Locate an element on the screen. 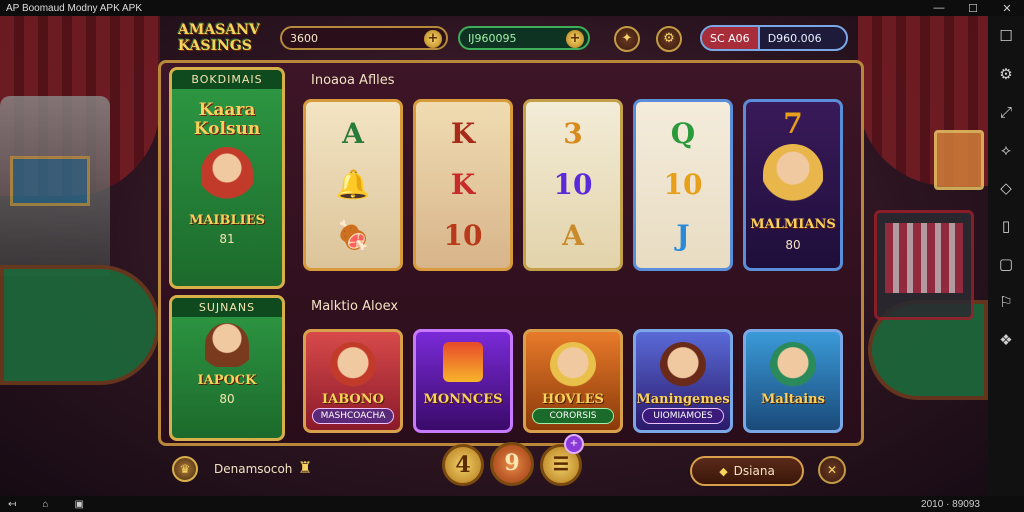 Image resolution: width=1024 pixels, height=512 pixels. game-tile-3: HOVLES CORORSIS is located at coordinates (573, 381).